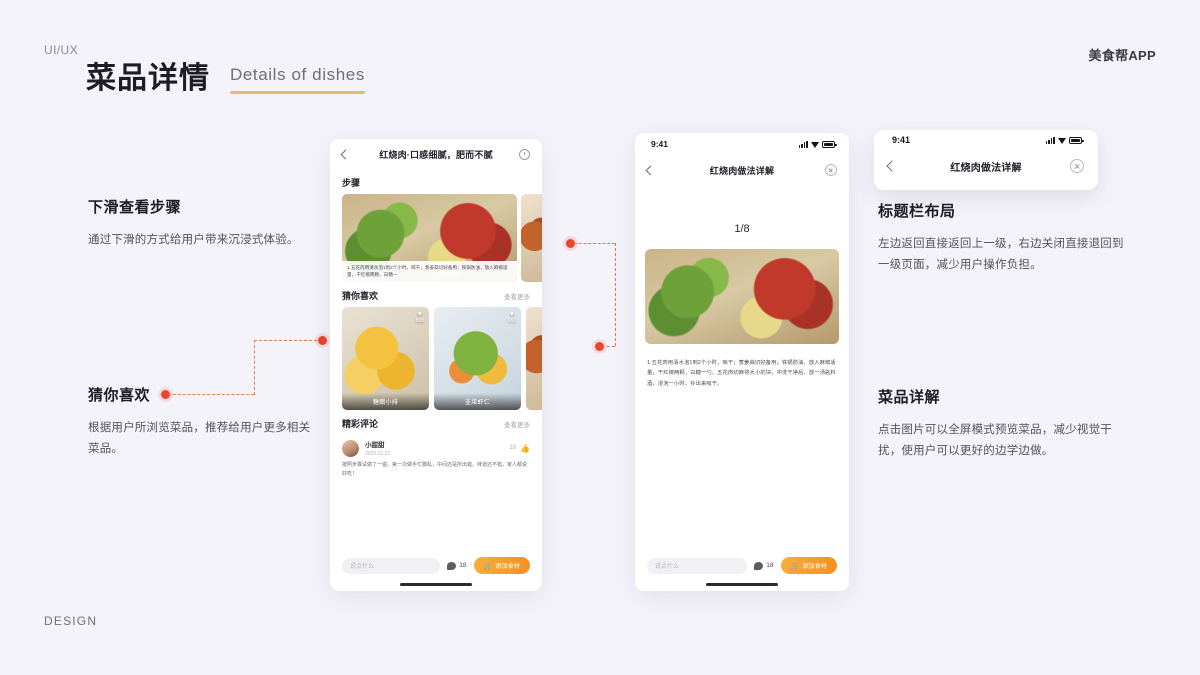 The height and width of the screenshot is (675, 1200). What do you see at coordinates (986, 140) in the screenshot?
I see `zoomcard-status-bar: 9:41` at bounding box center [986, 140].